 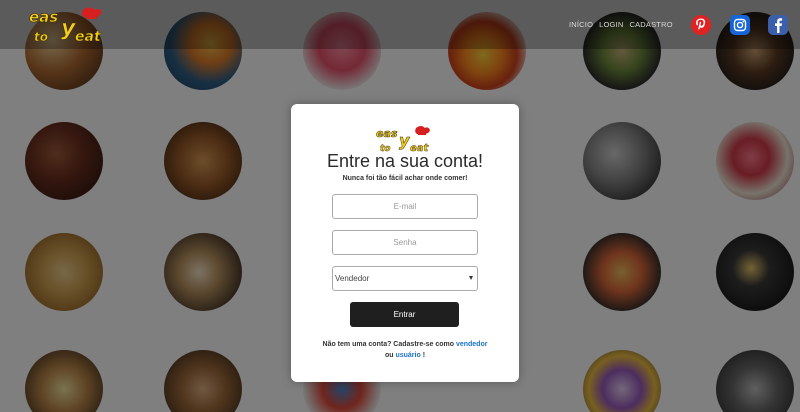 I want to click on submit-button: Entrar, so click(x=404, y=314).